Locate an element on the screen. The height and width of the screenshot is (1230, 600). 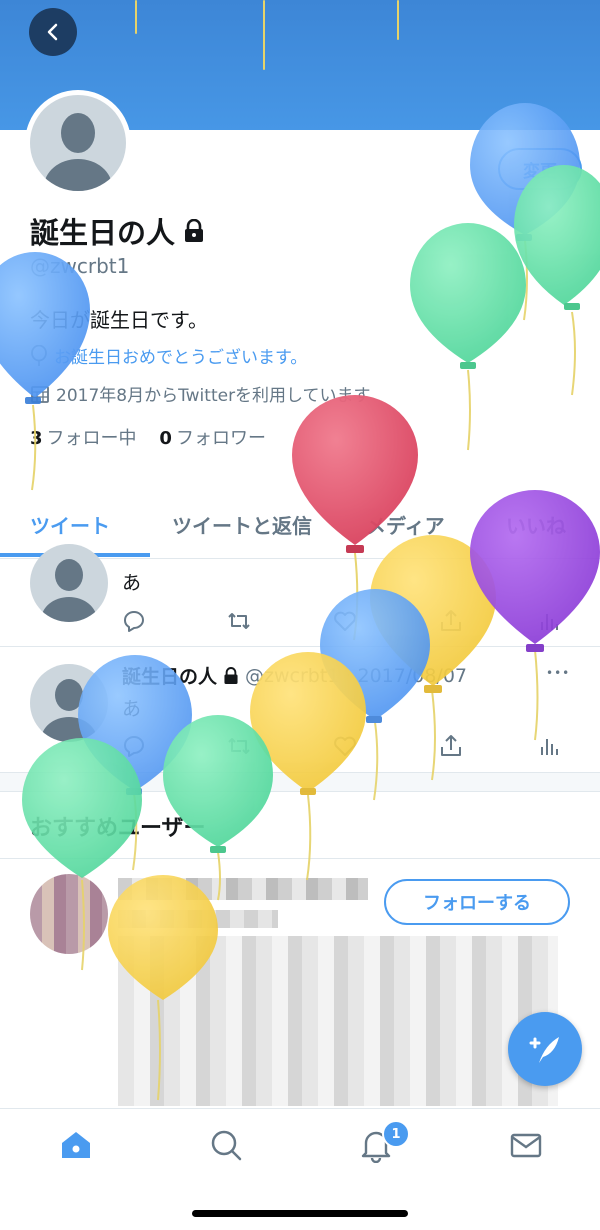
calendar-icon is located at coordinates (40, 394).